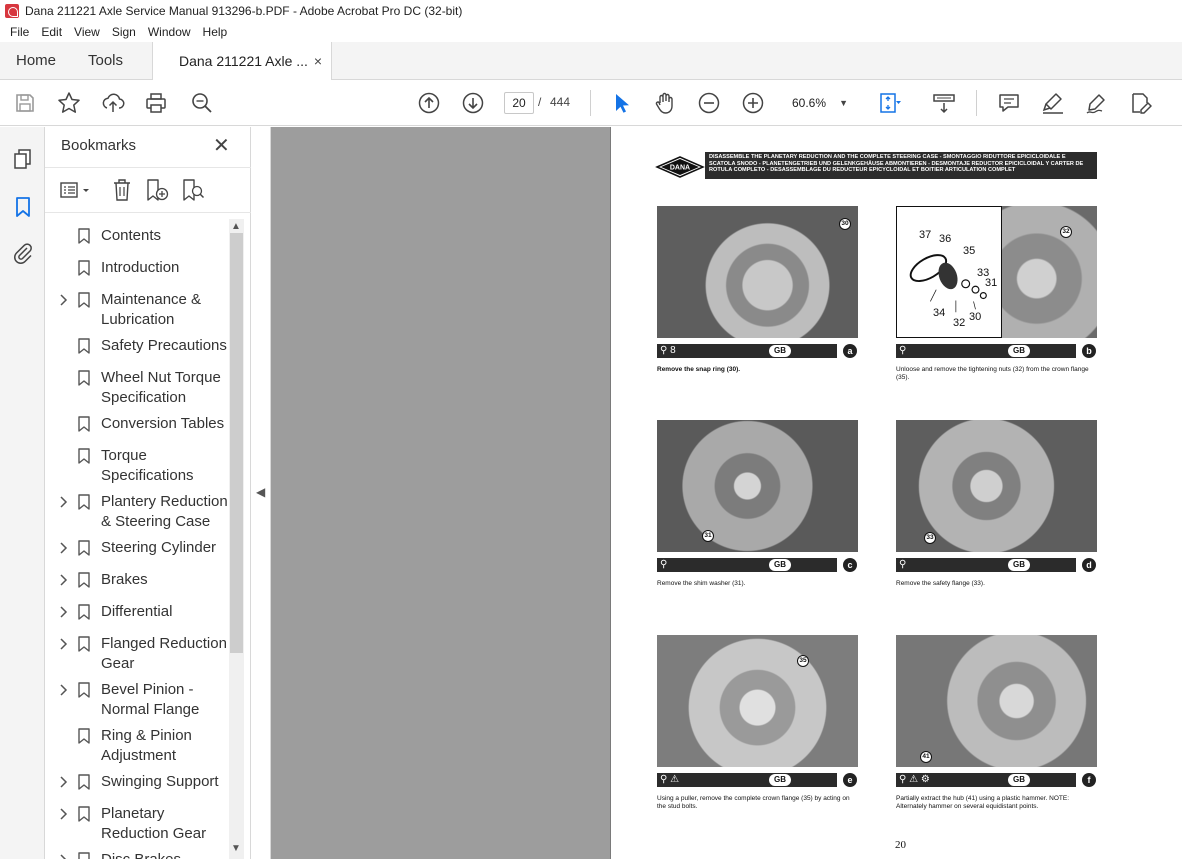 Image resolution: width=1182 pixels, height=859 pixels. What do you see at coordinates (156, 103) in the screenshot?
I see `print-icon` at bounding box center [156, 103].